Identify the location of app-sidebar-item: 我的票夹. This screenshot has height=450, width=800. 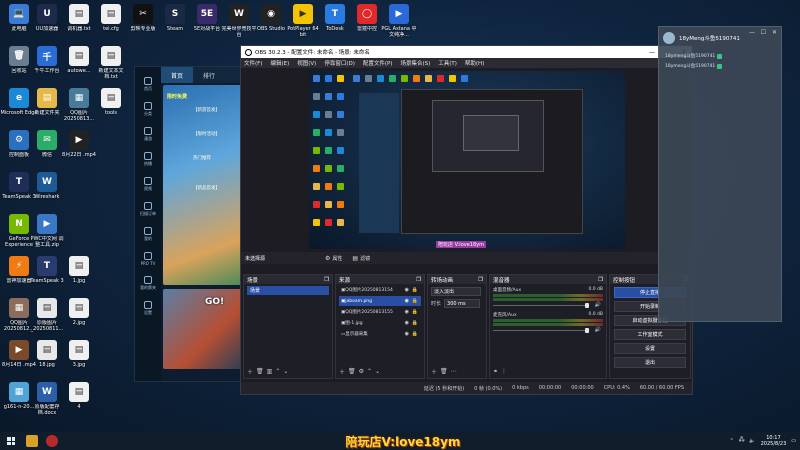
(148, 283).